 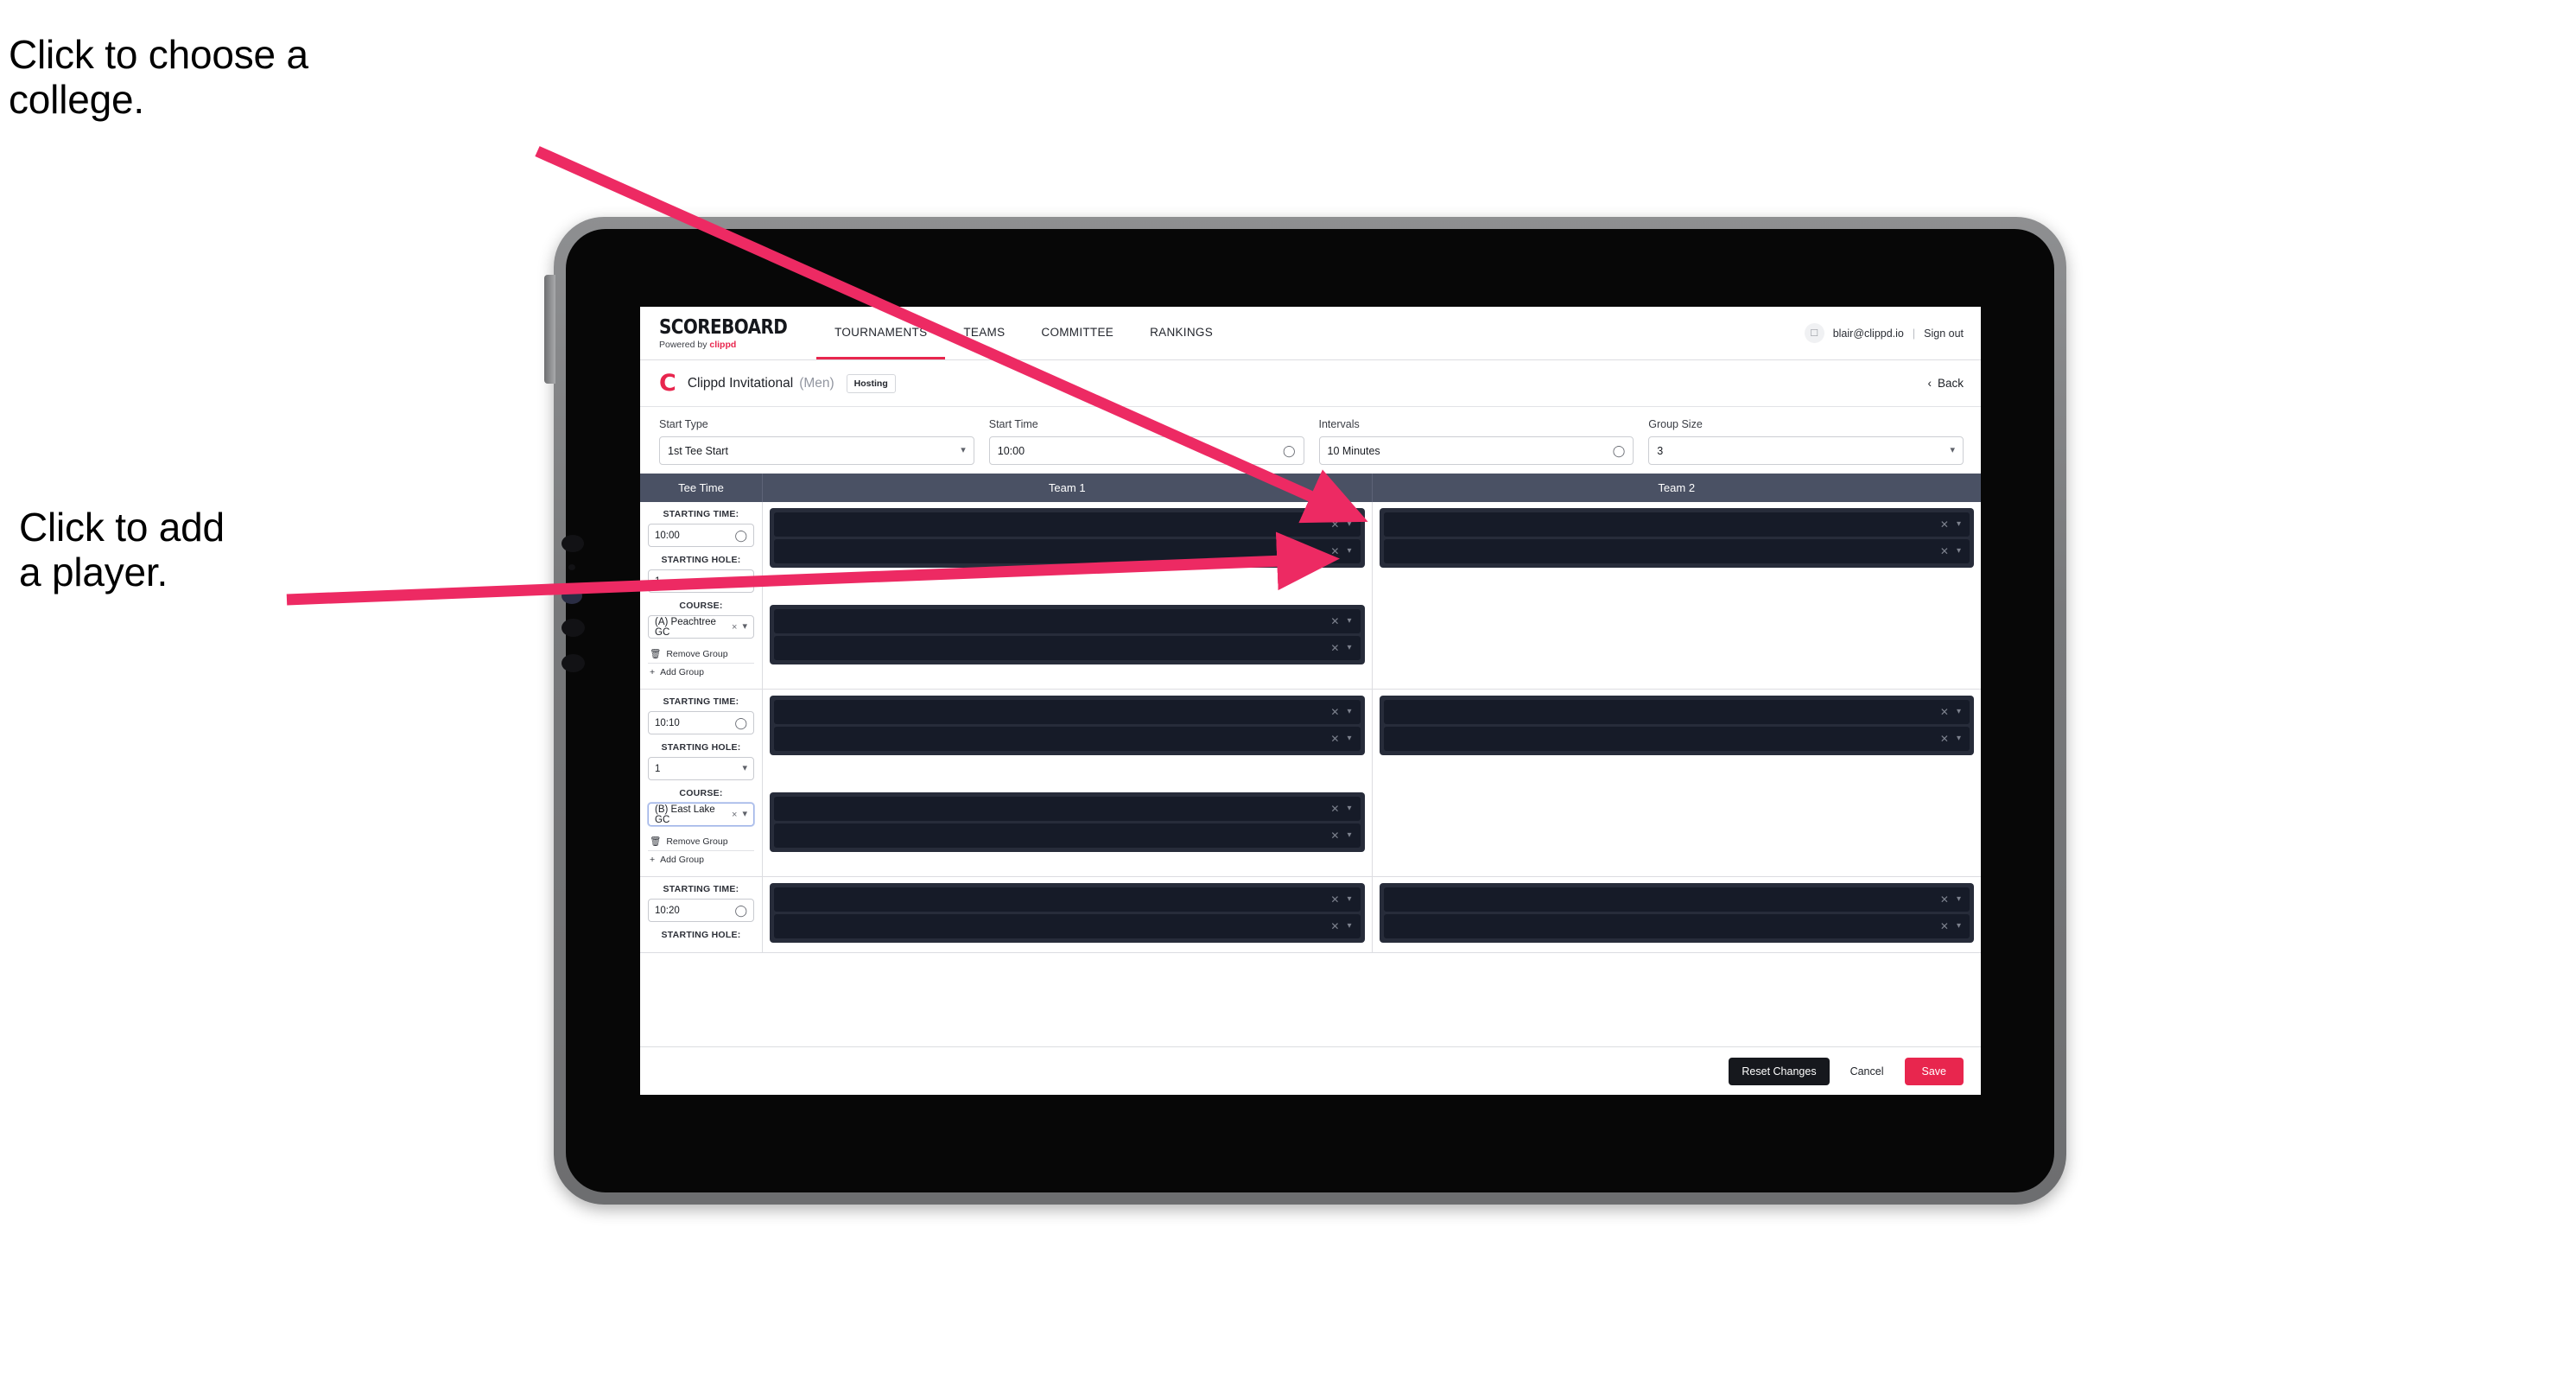 I want to click on tablet-side-button, so click(x=549, y=329).